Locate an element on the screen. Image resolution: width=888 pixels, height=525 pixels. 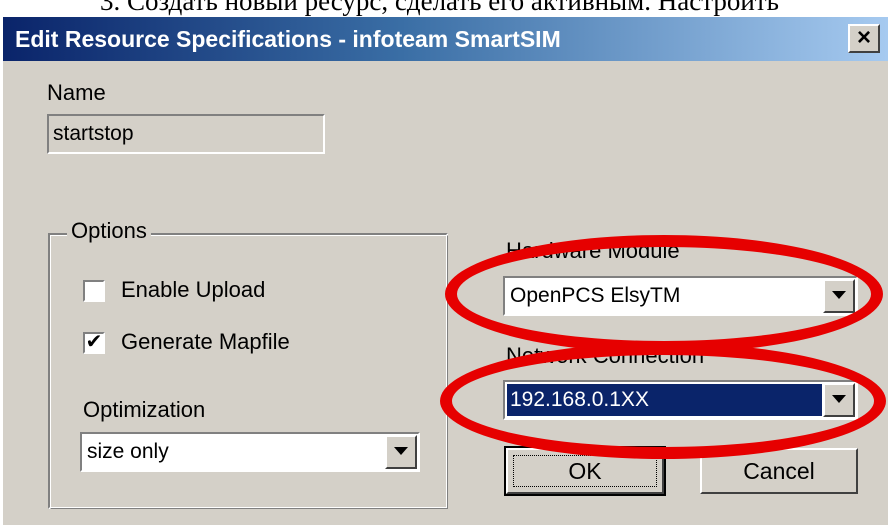
cancel-button: Cancel is located at coordinates (779, 471).